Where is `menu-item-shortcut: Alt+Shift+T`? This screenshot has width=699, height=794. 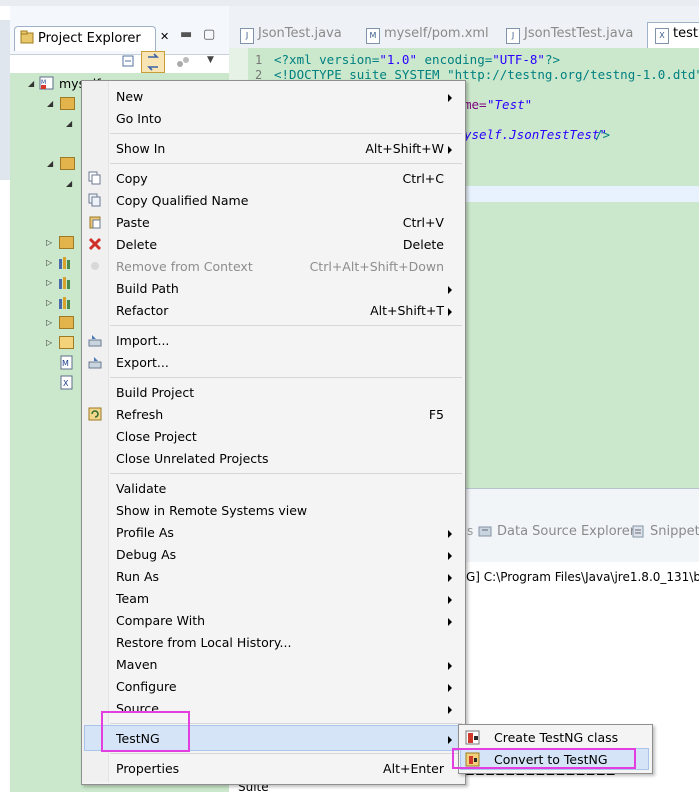 menu-item-shortcut: Alt+Shift+T is located at coordinates (407, 310).